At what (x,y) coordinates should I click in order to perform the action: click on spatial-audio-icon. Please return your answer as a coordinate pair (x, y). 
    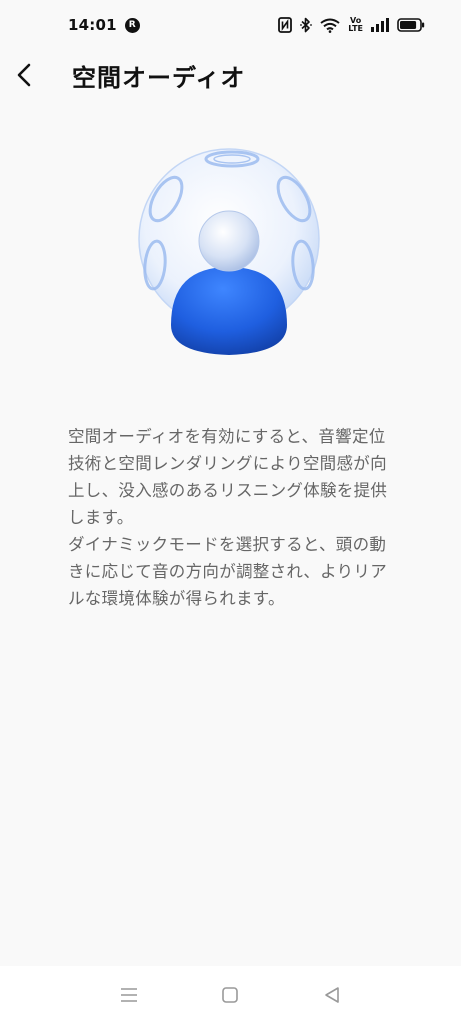
    Looking at the image, I should click on (229, 251).